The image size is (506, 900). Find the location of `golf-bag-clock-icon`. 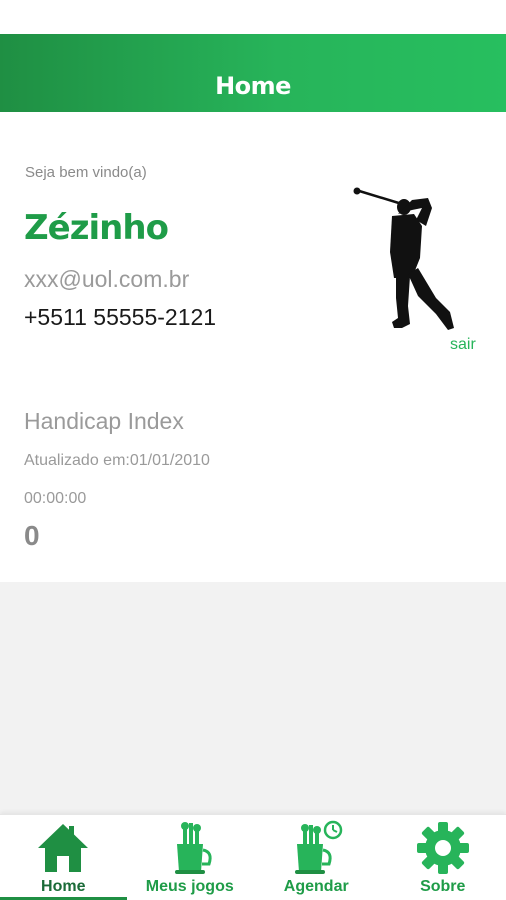

golf-bag-clock-icon is located at coordinates (319, 847).